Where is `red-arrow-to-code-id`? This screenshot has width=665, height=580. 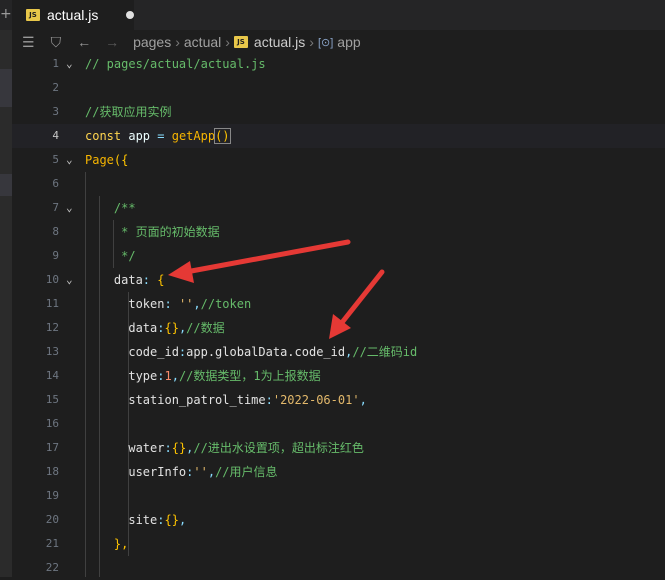
red-arrow-to-code-id is located at coordinates (357, 304).